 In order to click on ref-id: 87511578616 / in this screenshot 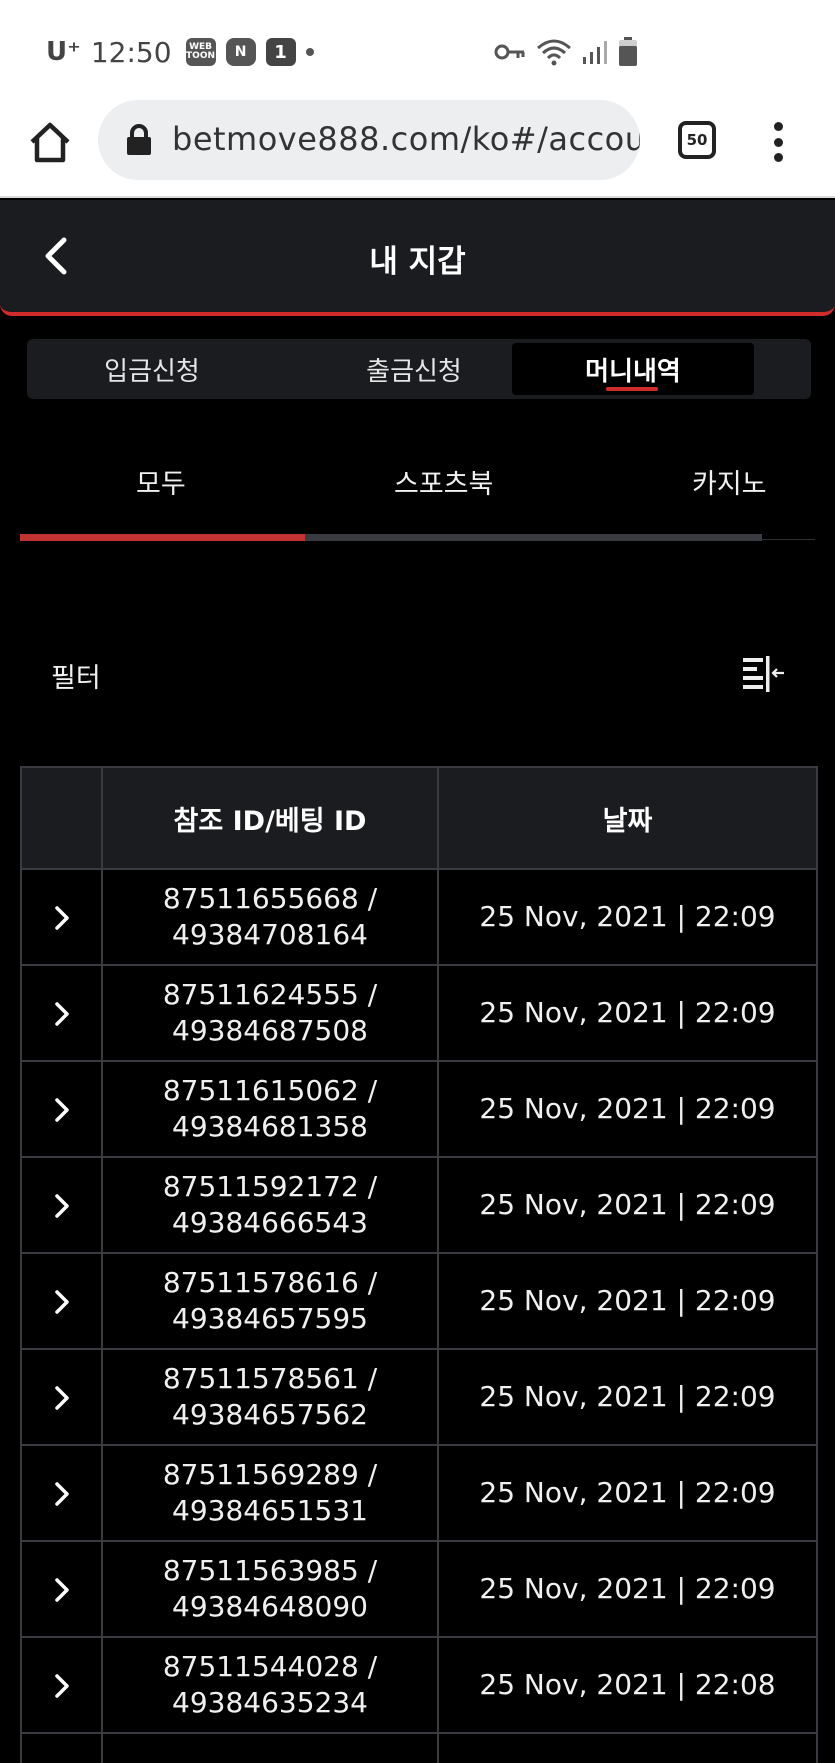, I will do `click(270, 1282)`.